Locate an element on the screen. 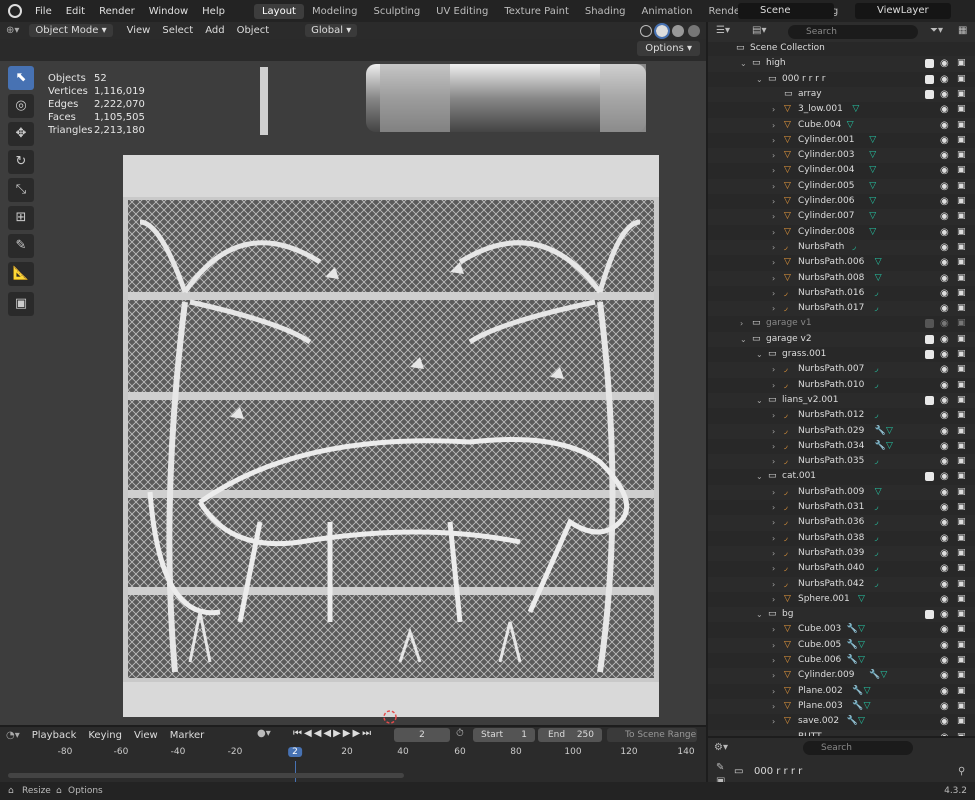  outliner-row: ⌄ ▭ high ◉ ▣ is located at coordinates (841, 64).